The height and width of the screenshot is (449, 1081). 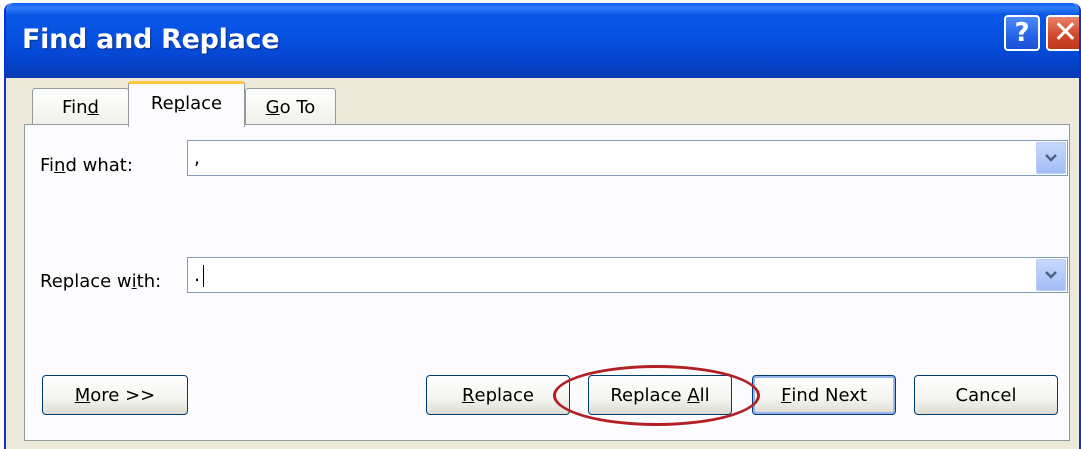 I want to click on tab-goto-label: o To, so click(x=297, y=107).